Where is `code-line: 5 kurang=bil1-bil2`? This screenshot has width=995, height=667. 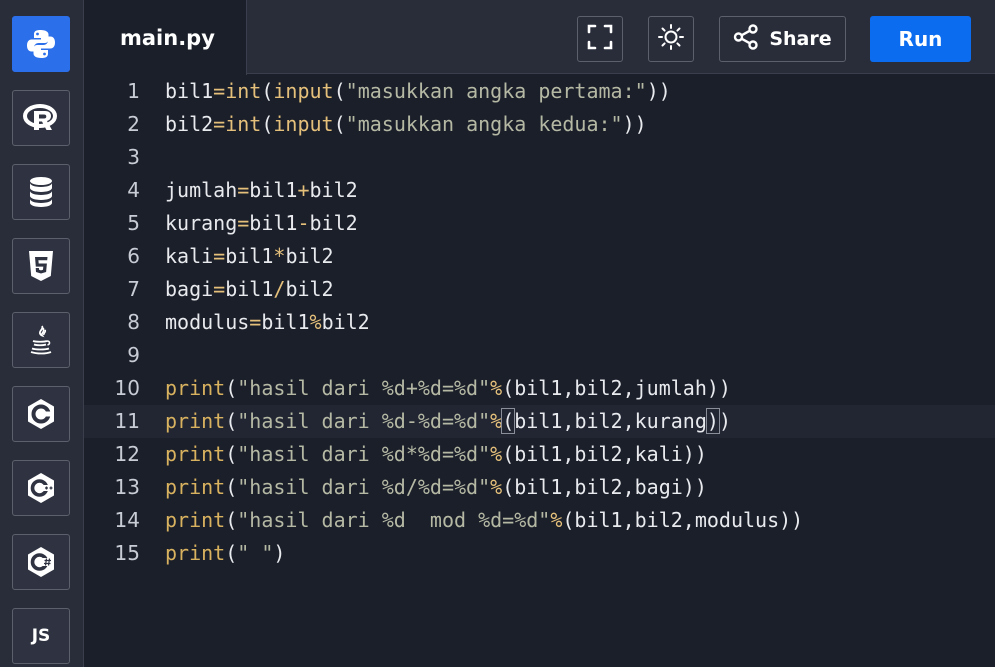 code-line: 5 kurang=bil1-bil2 is located at coordinates (539, 223).